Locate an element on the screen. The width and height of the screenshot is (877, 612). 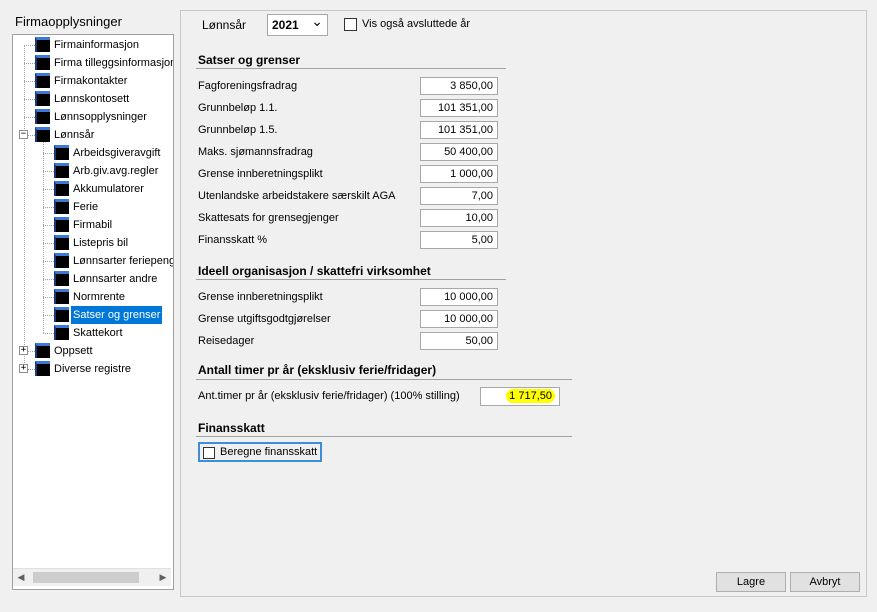
tree-item-label: Akkumulatorer is located at coordinates (108, 189).